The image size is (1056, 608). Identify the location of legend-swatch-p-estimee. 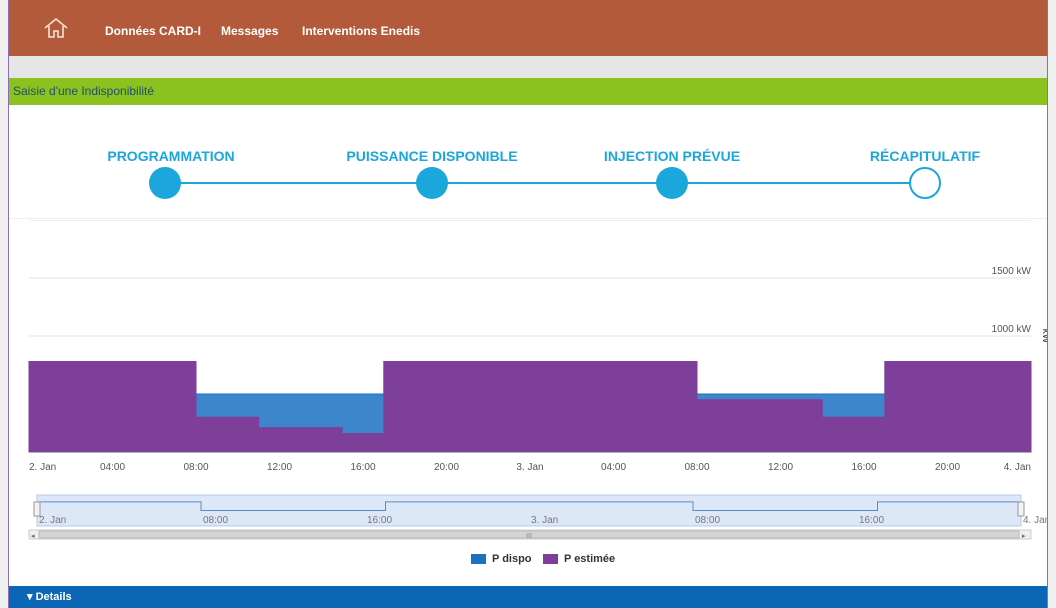
(550, 559).